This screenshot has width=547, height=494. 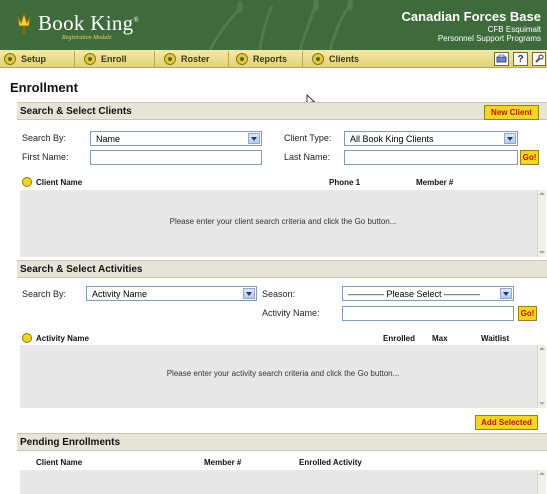 I want to click on nav-clients-label: Clients, so click(x=344, y=59).